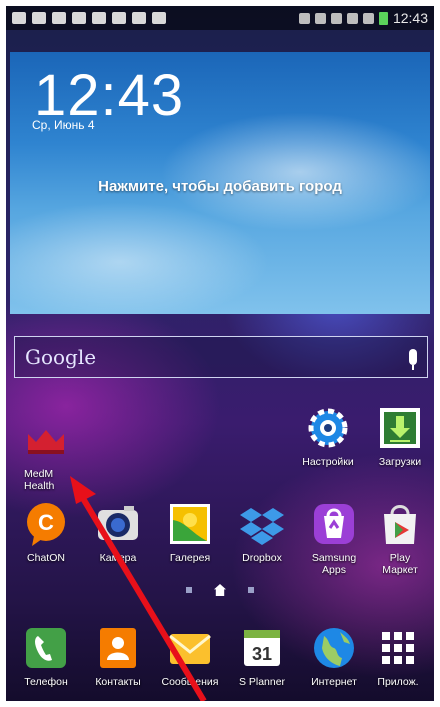  What do you see at coordinates (138, 588) in the screenshot?
I see `annotation-arrow` at bounding box center [138, 588].